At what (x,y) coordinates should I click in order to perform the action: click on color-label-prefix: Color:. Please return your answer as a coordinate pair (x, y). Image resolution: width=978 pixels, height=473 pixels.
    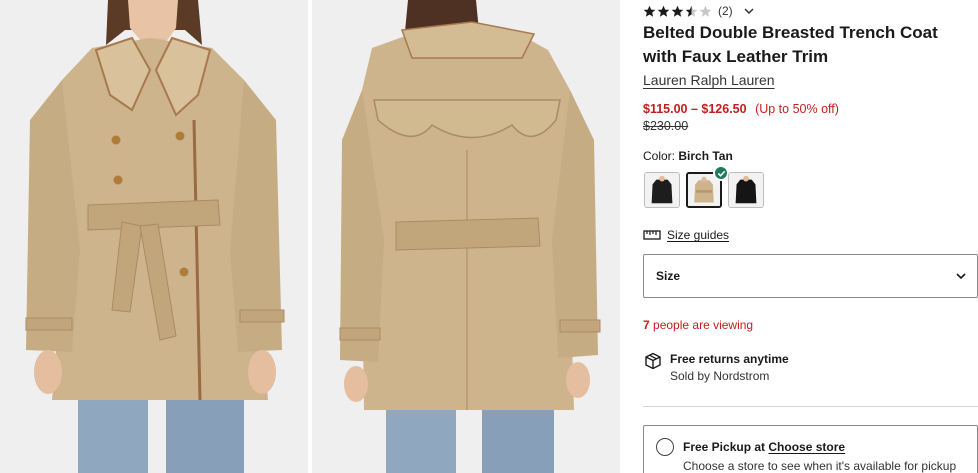
    Looking at the image, I should click on (659, 156).